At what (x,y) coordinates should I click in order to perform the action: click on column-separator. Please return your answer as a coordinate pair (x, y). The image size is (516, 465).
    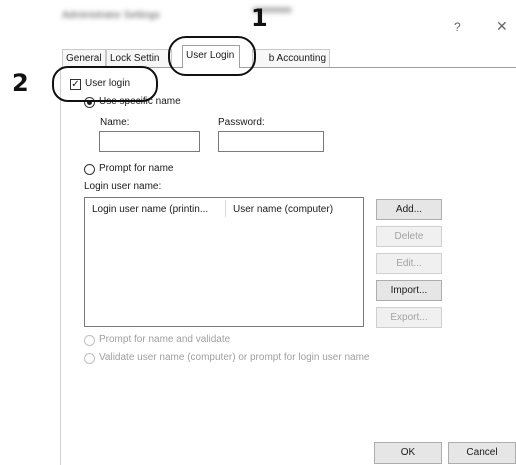
    Looking at the image, I should click on (225, 208).